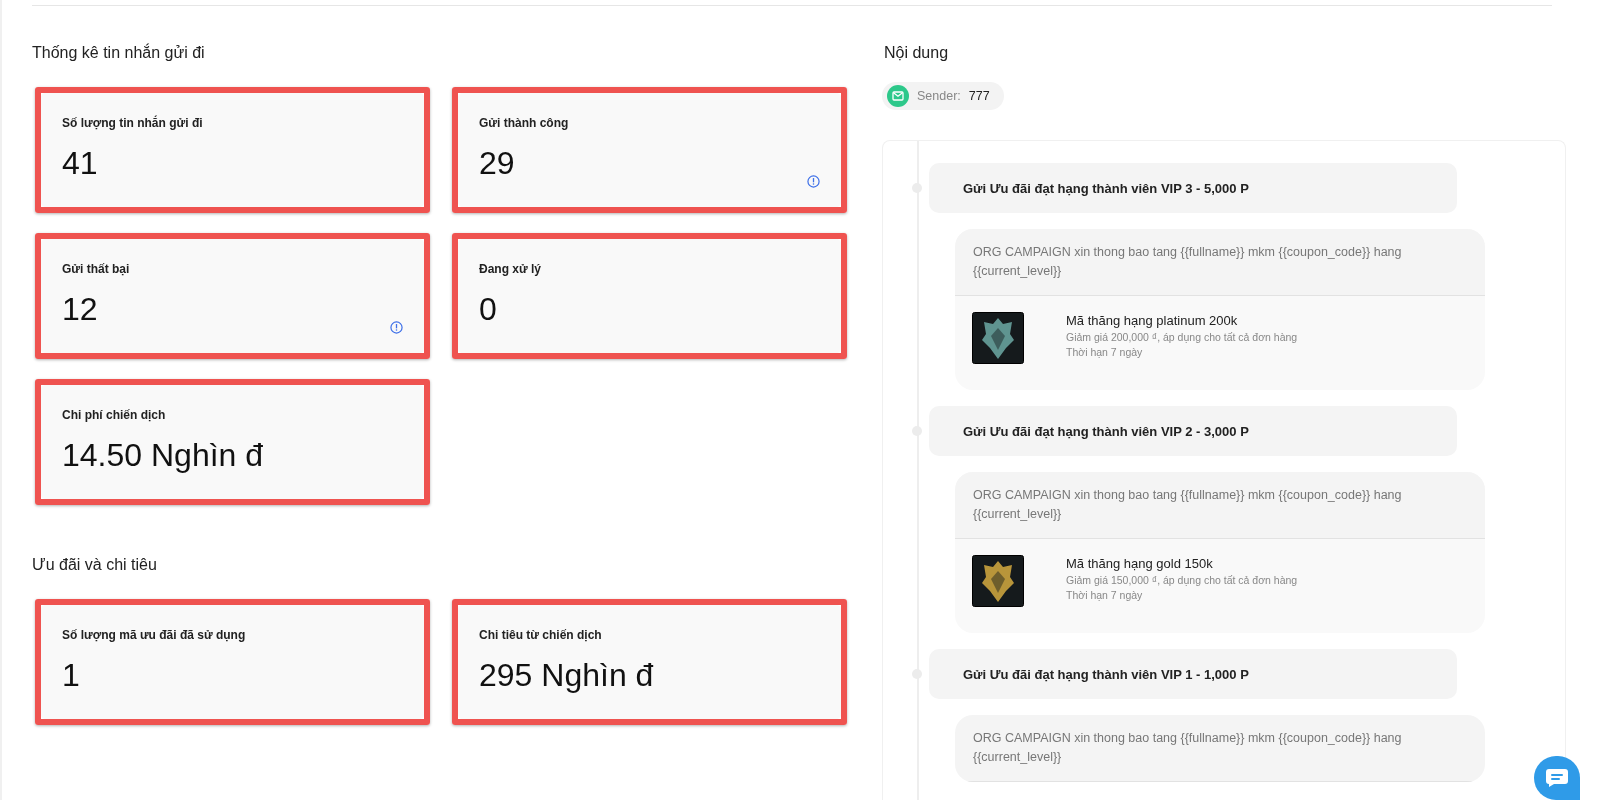  I want to click on sender-value: 777, so click(979, 96).